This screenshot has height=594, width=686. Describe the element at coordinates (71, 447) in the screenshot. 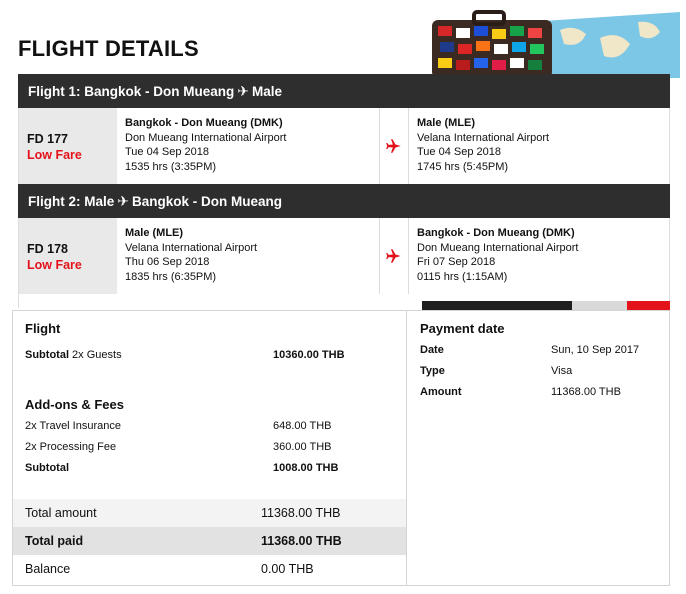

I see `processing-fee-label: 2x Processing Fee` at that location.